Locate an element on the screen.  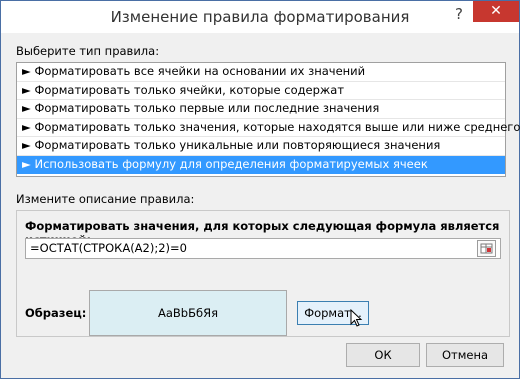
rule-type-label: Выберите тип правила: is located at coordinates (88, 51).